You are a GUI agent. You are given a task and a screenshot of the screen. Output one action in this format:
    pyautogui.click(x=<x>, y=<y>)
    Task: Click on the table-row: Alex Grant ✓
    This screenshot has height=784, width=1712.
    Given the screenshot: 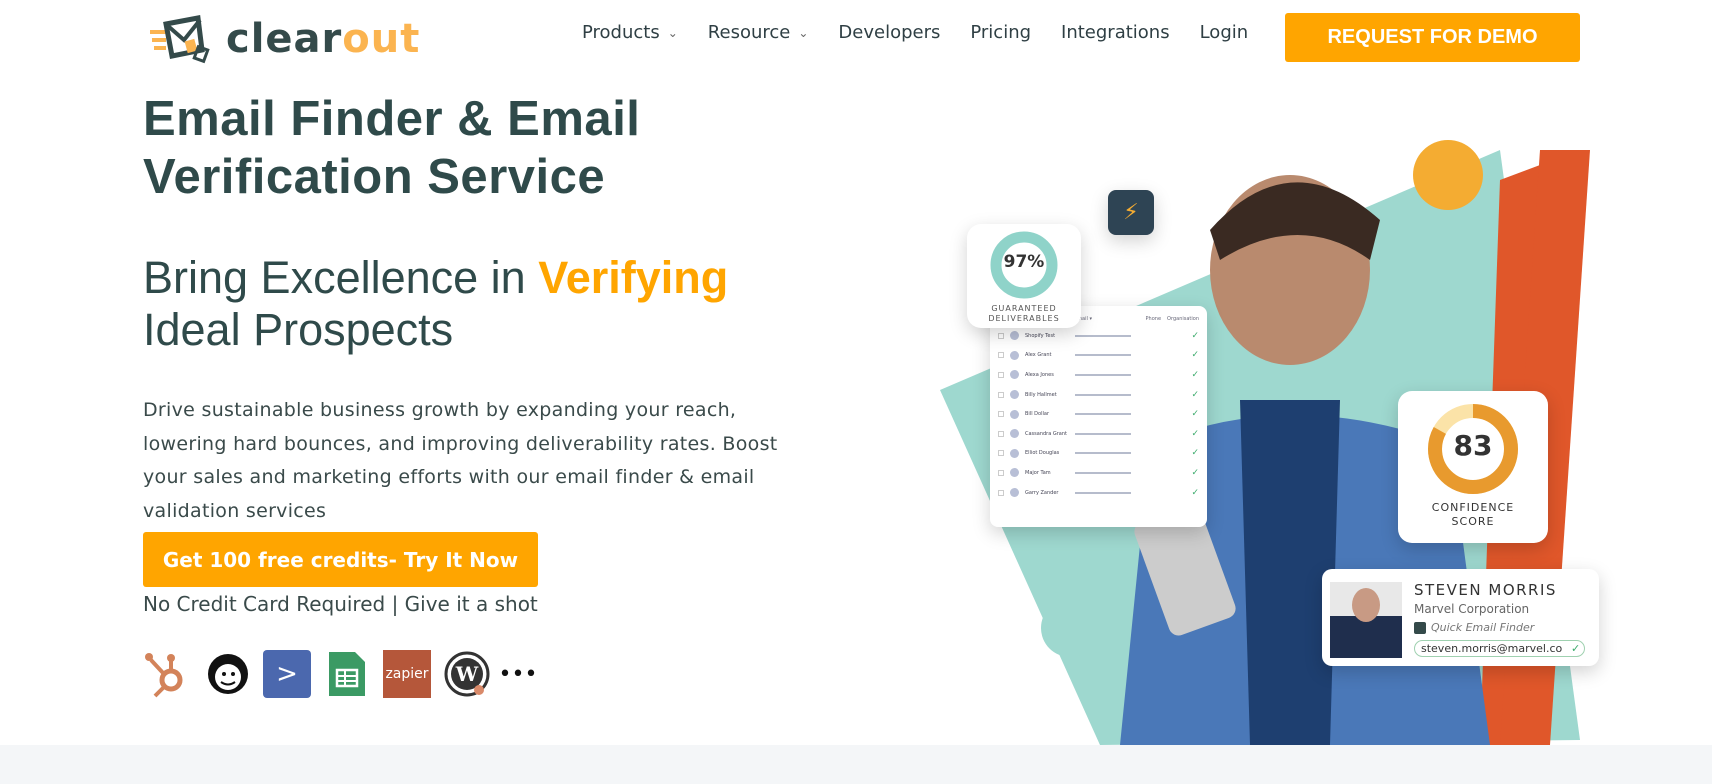 What is the action you would take?
    pyautogui.click(x=1098, y=356)
    